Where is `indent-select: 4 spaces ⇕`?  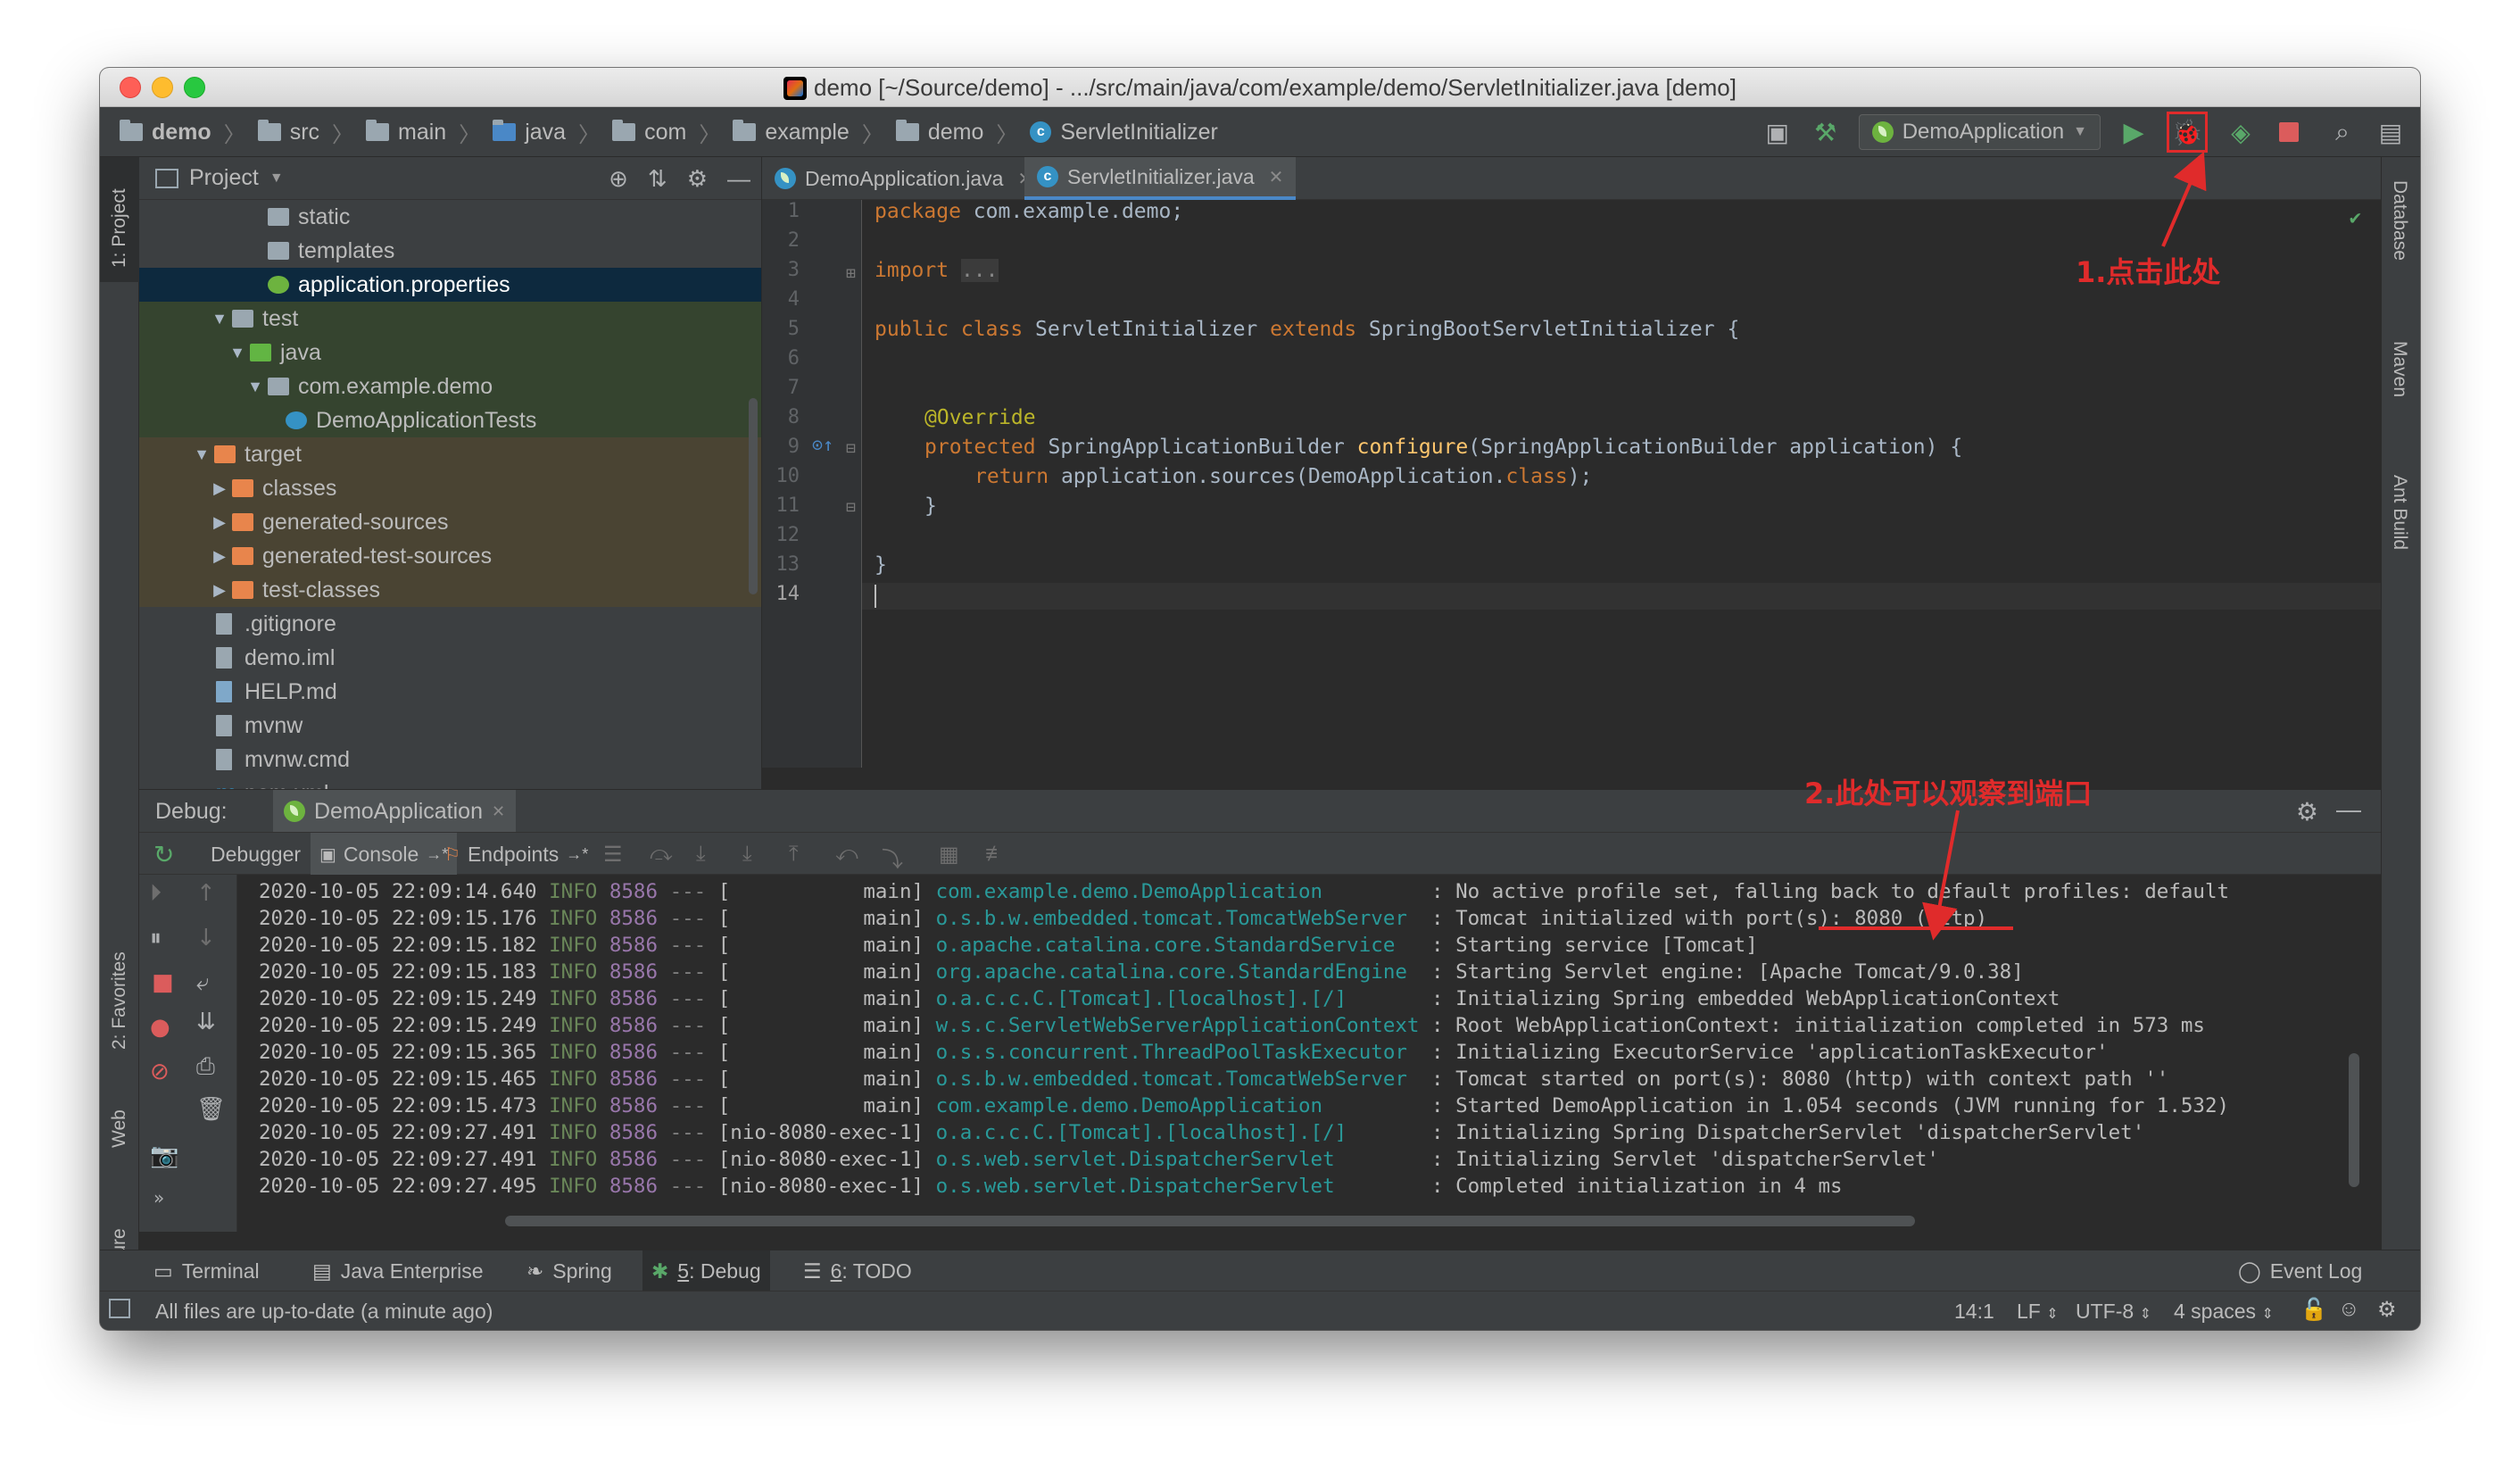
indent-select: 4 spaces ⇕ is located at coordinates (2224, 1312).